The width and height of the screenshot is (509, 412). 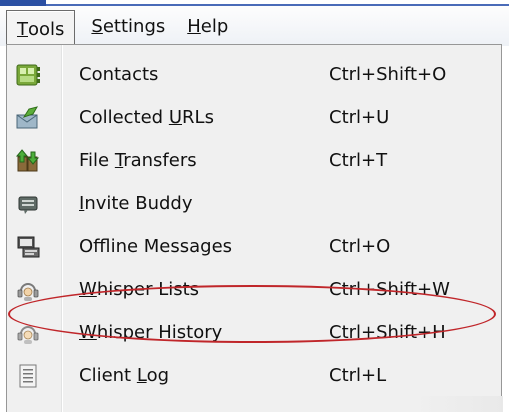 What do you see at coordinates (139, 289) in the screenshot?
I see `menu-item-label: Whisper Lists` at bounding box center [139, 289].